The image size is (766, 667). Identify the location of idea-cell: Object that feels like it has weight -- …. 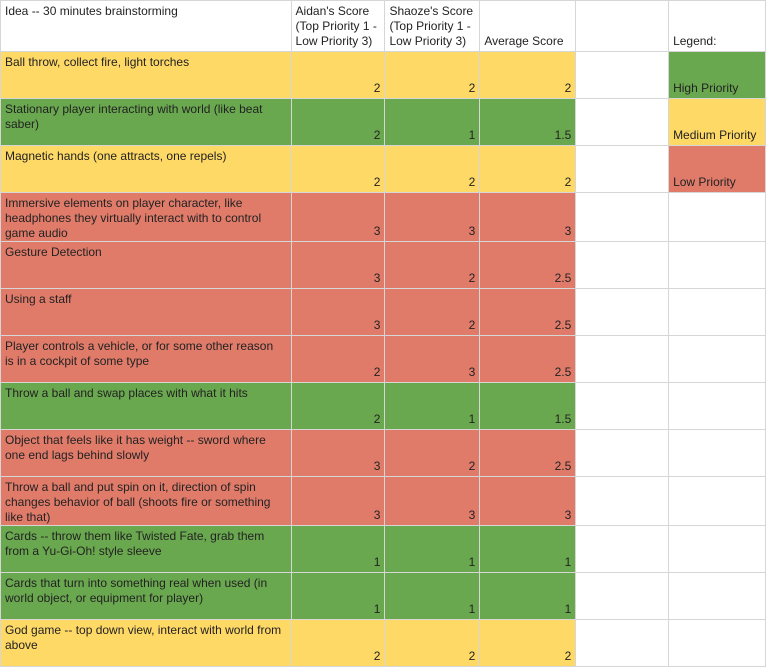
(146, 453).